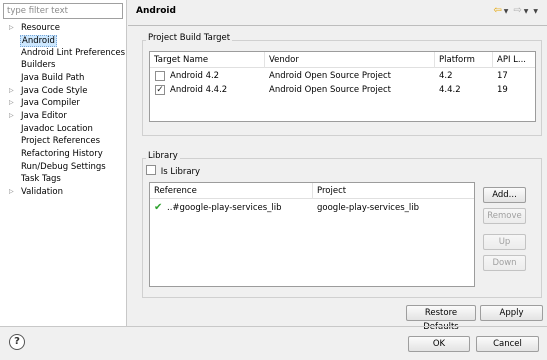 This screenshot has height=360, width=547. What do you see at coordinates (38, 41) in the screenshot?
I see `tree-item-label: Android` at bounding box center [38, 41].